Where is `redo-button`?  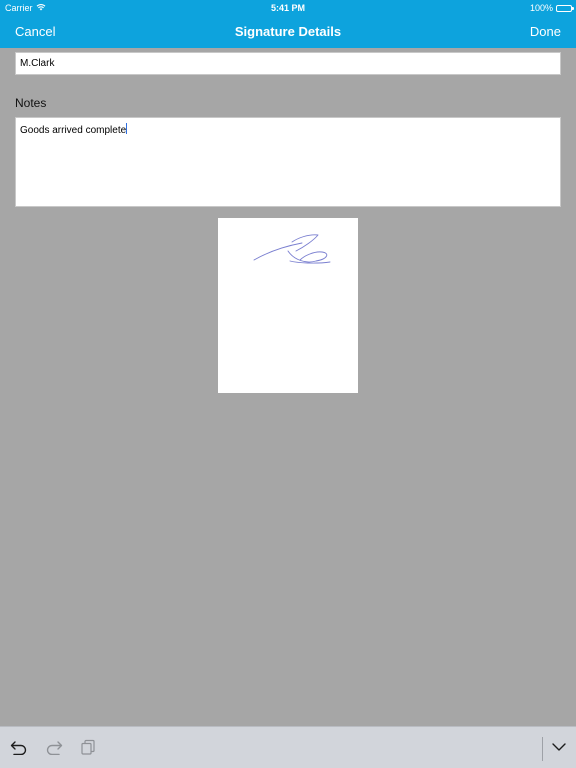 redo-button is located at coordinates (54, 749).